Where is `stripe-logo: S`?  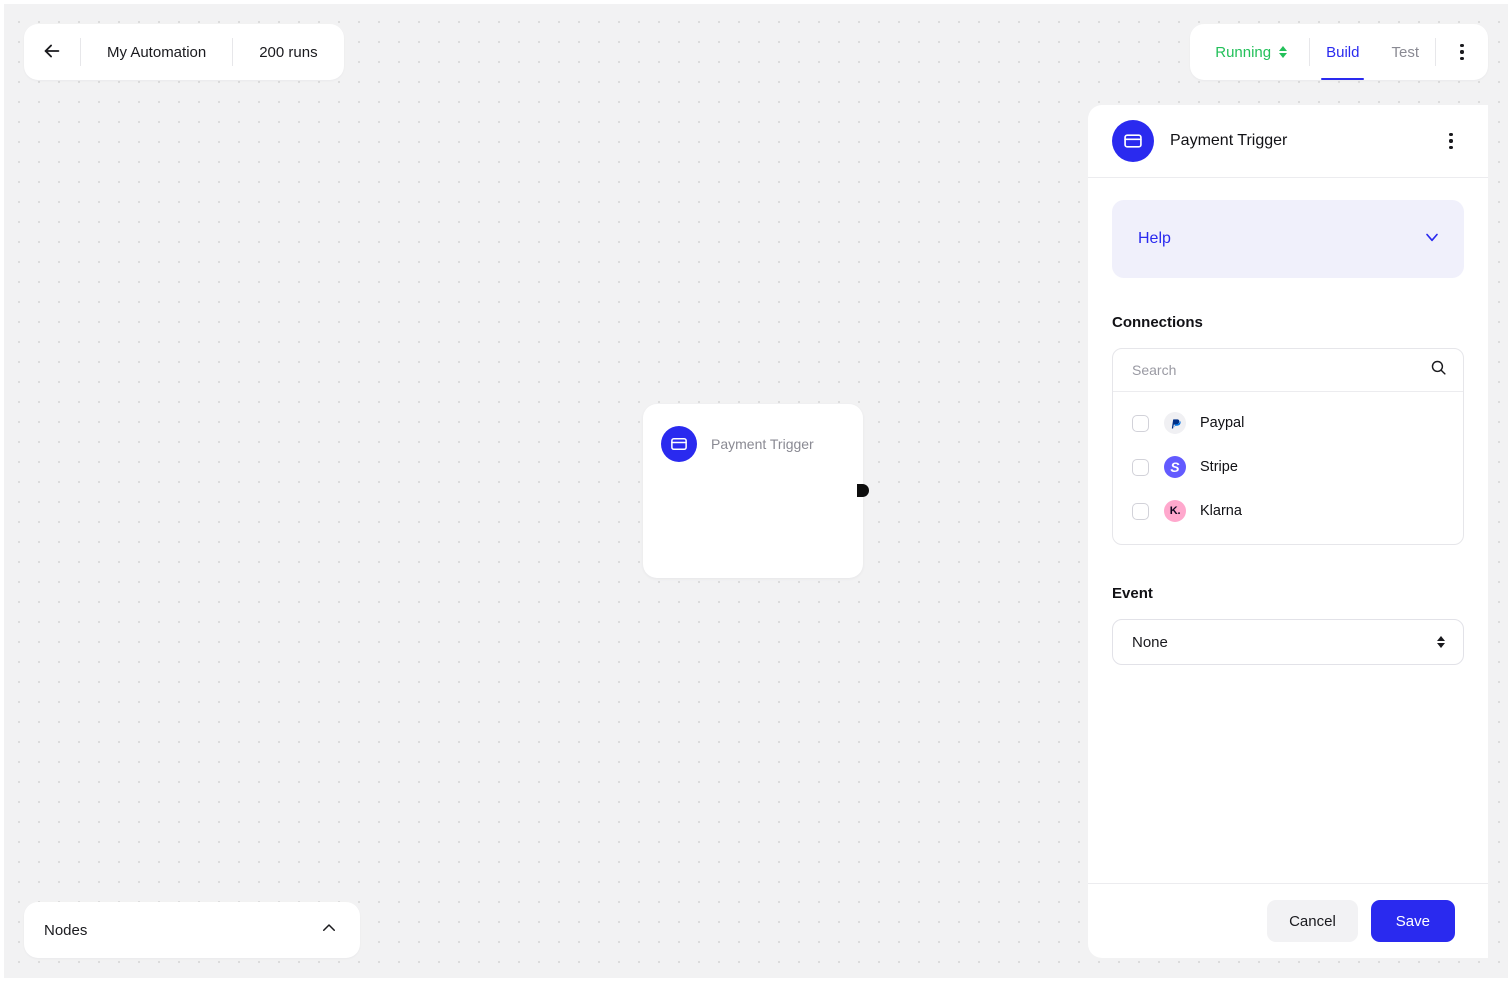 stripe-logo: S is located at coordinates (1175, 467).